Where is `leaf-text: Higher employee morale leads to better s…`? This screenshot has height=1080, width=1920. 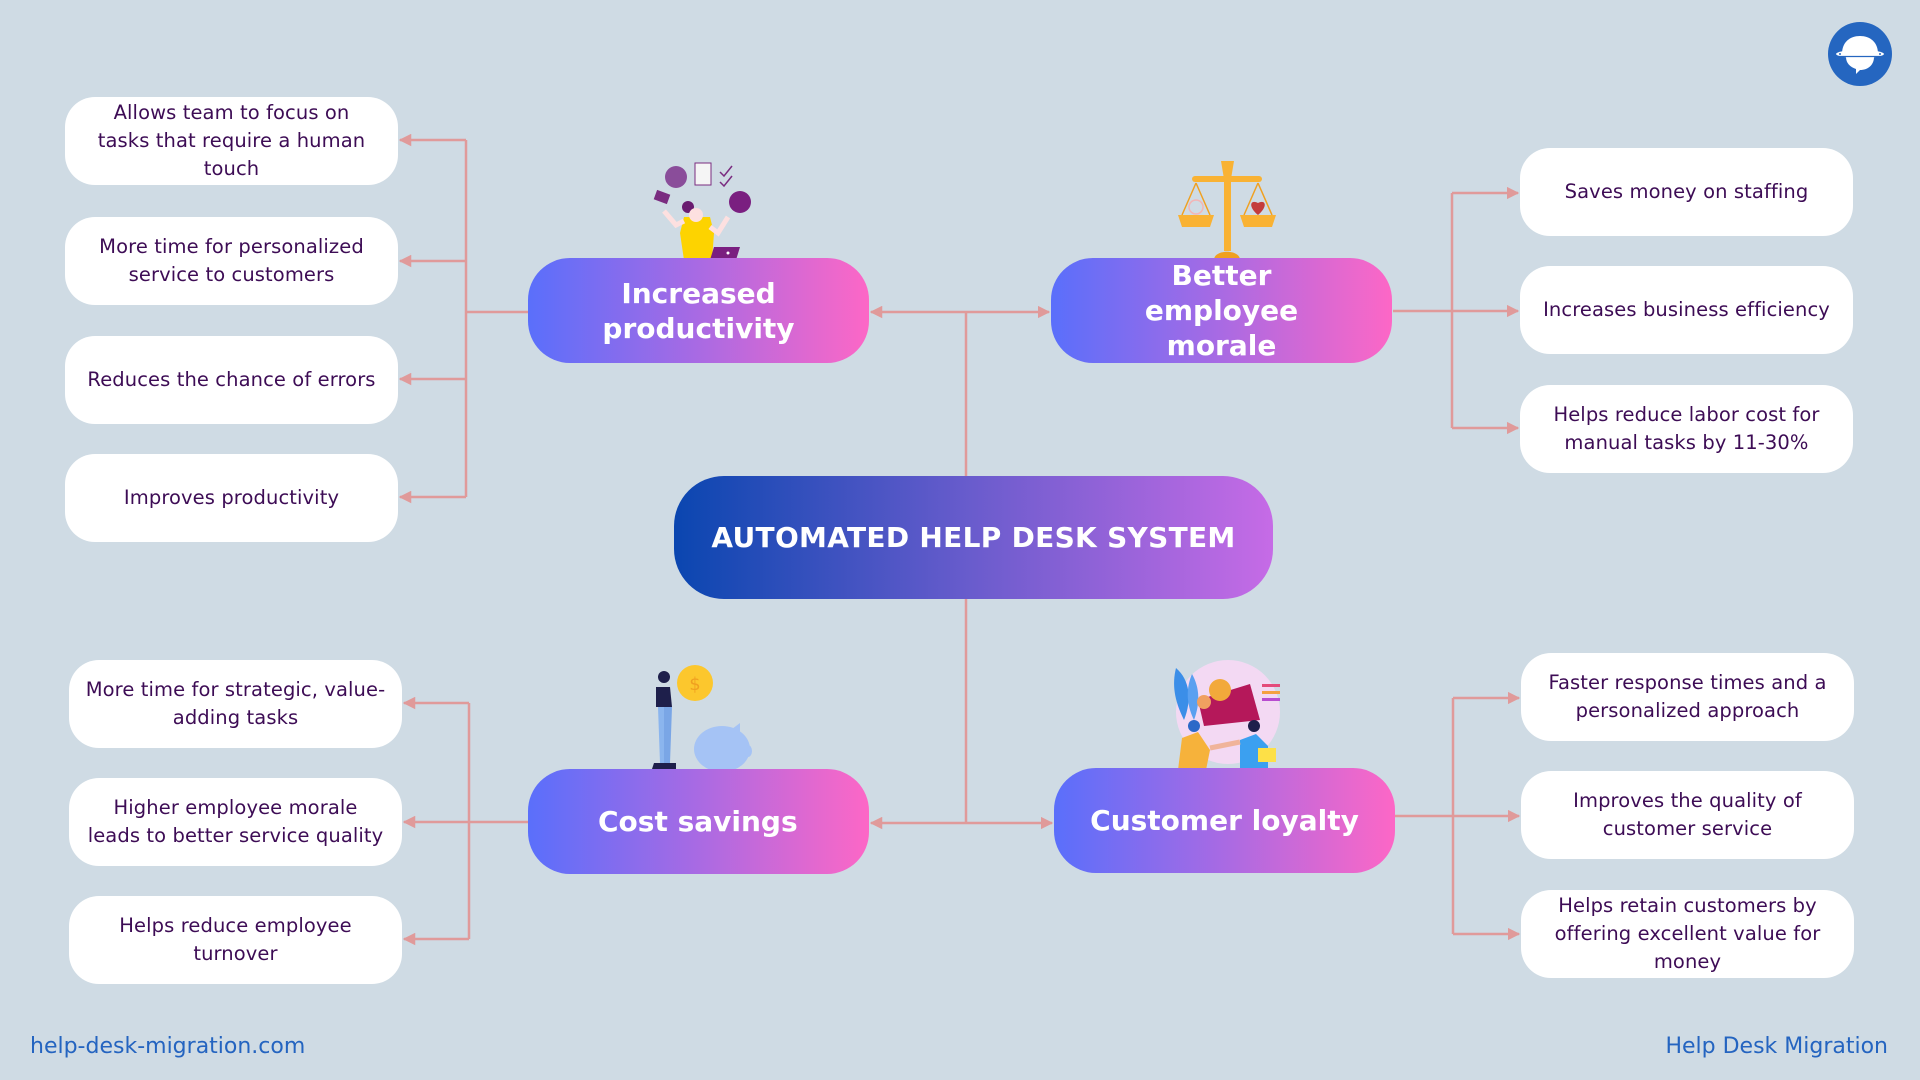 leaf-text: Higher employee morale leads to better s… is located at coordinates (235, 821).